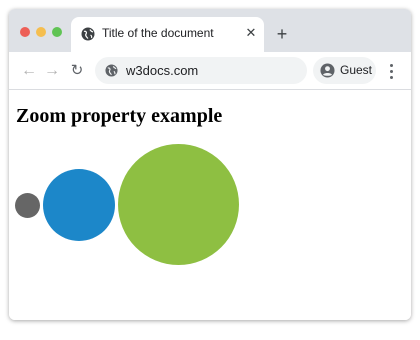  Describe the element at coordinates (29, 71) in the screenshot. I see `back-button: ←` at that location.